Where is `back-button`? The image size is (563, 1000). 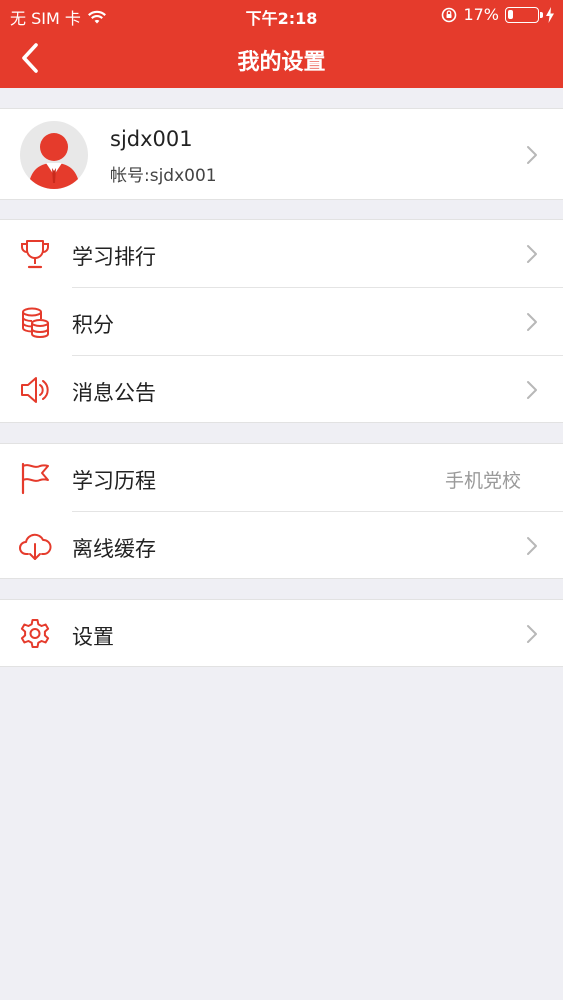
back-button is located at coordinates (32, 58).